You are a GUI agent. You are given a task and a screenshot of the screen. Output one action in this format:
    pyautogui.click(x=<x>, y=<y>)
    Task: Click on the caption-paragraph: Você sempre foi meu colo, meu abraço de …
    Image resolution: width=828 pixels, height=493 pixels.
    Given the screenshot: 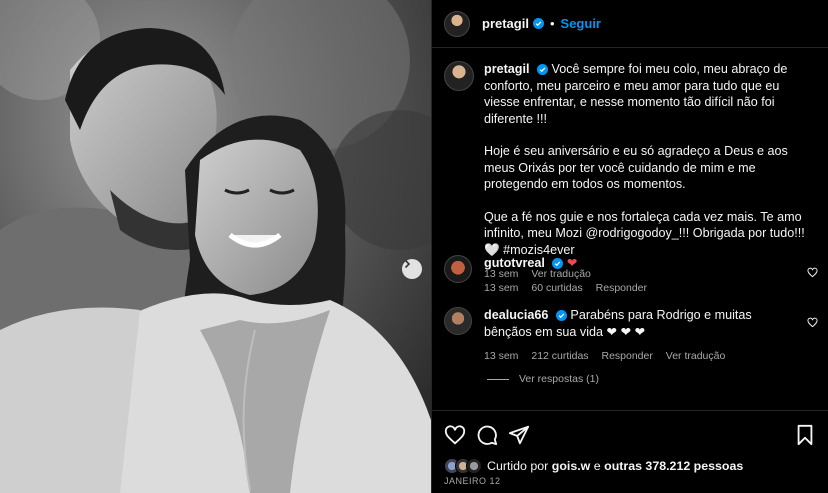 What is the action you would take?
    pyautogui.click(x=636, y=94)
    